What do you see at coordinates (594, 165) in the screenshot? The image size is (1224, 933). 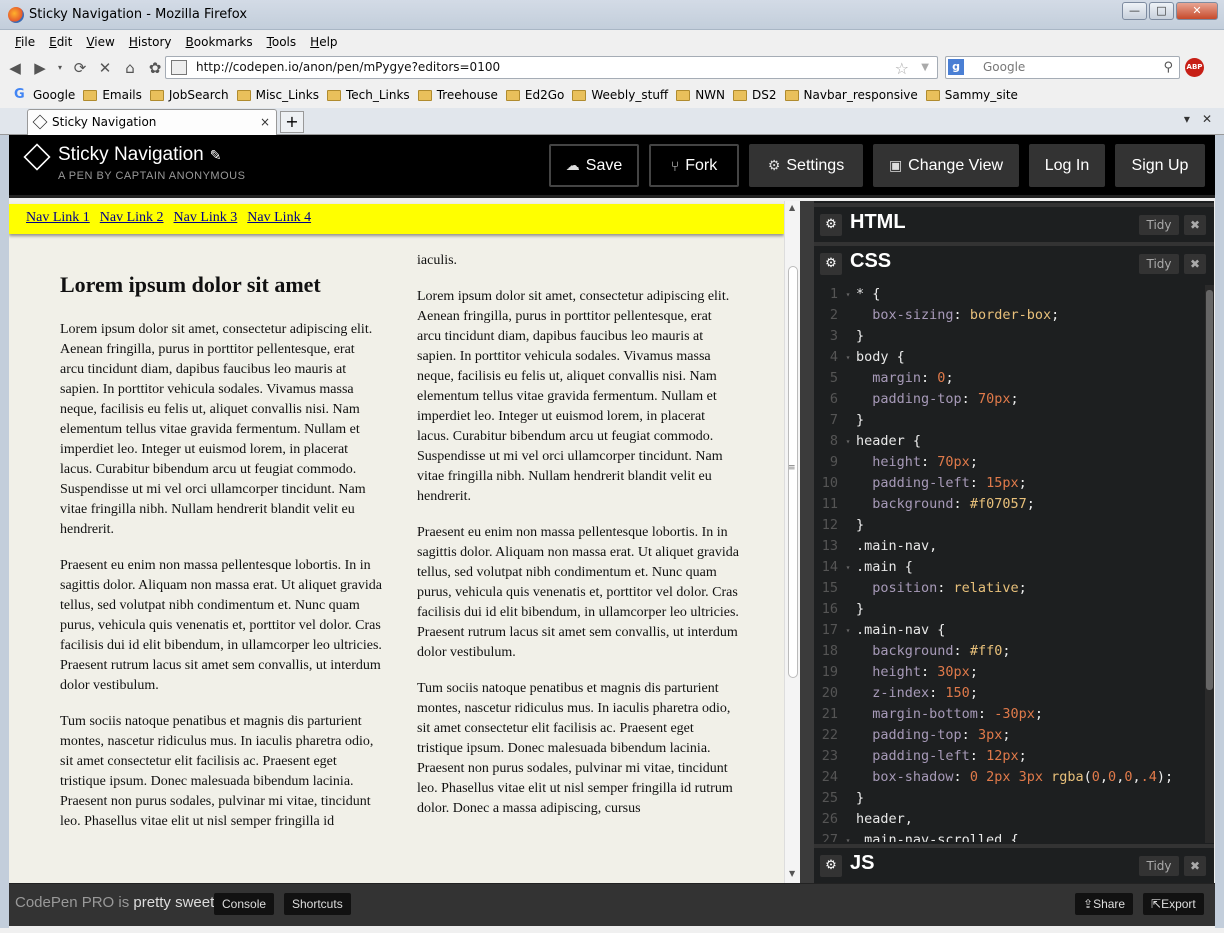 I see `save-button: ☁ Save` at bounding box center [594, 165].